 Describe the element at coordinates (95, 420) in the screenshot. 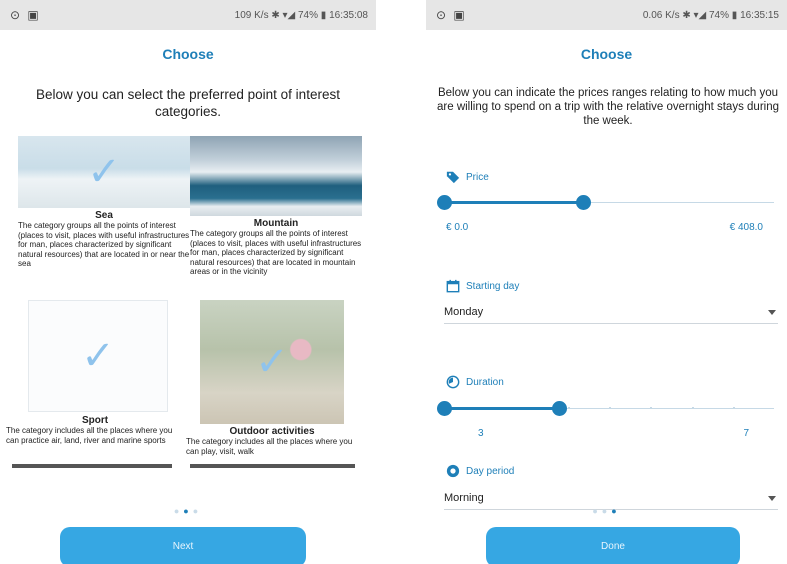

I see `category-name: Sport` at that location.